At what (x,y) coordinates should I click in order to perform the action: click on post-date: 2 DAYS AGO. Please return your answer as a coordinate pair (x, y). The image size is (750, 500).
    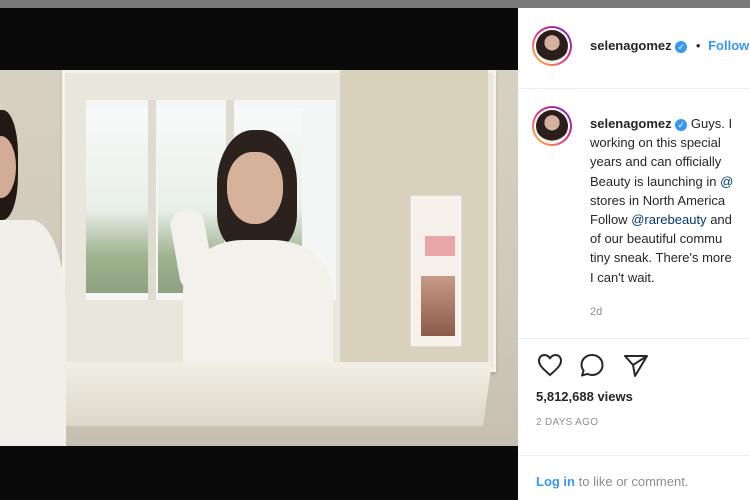
    Looking at the image, I should click on (567, 422).